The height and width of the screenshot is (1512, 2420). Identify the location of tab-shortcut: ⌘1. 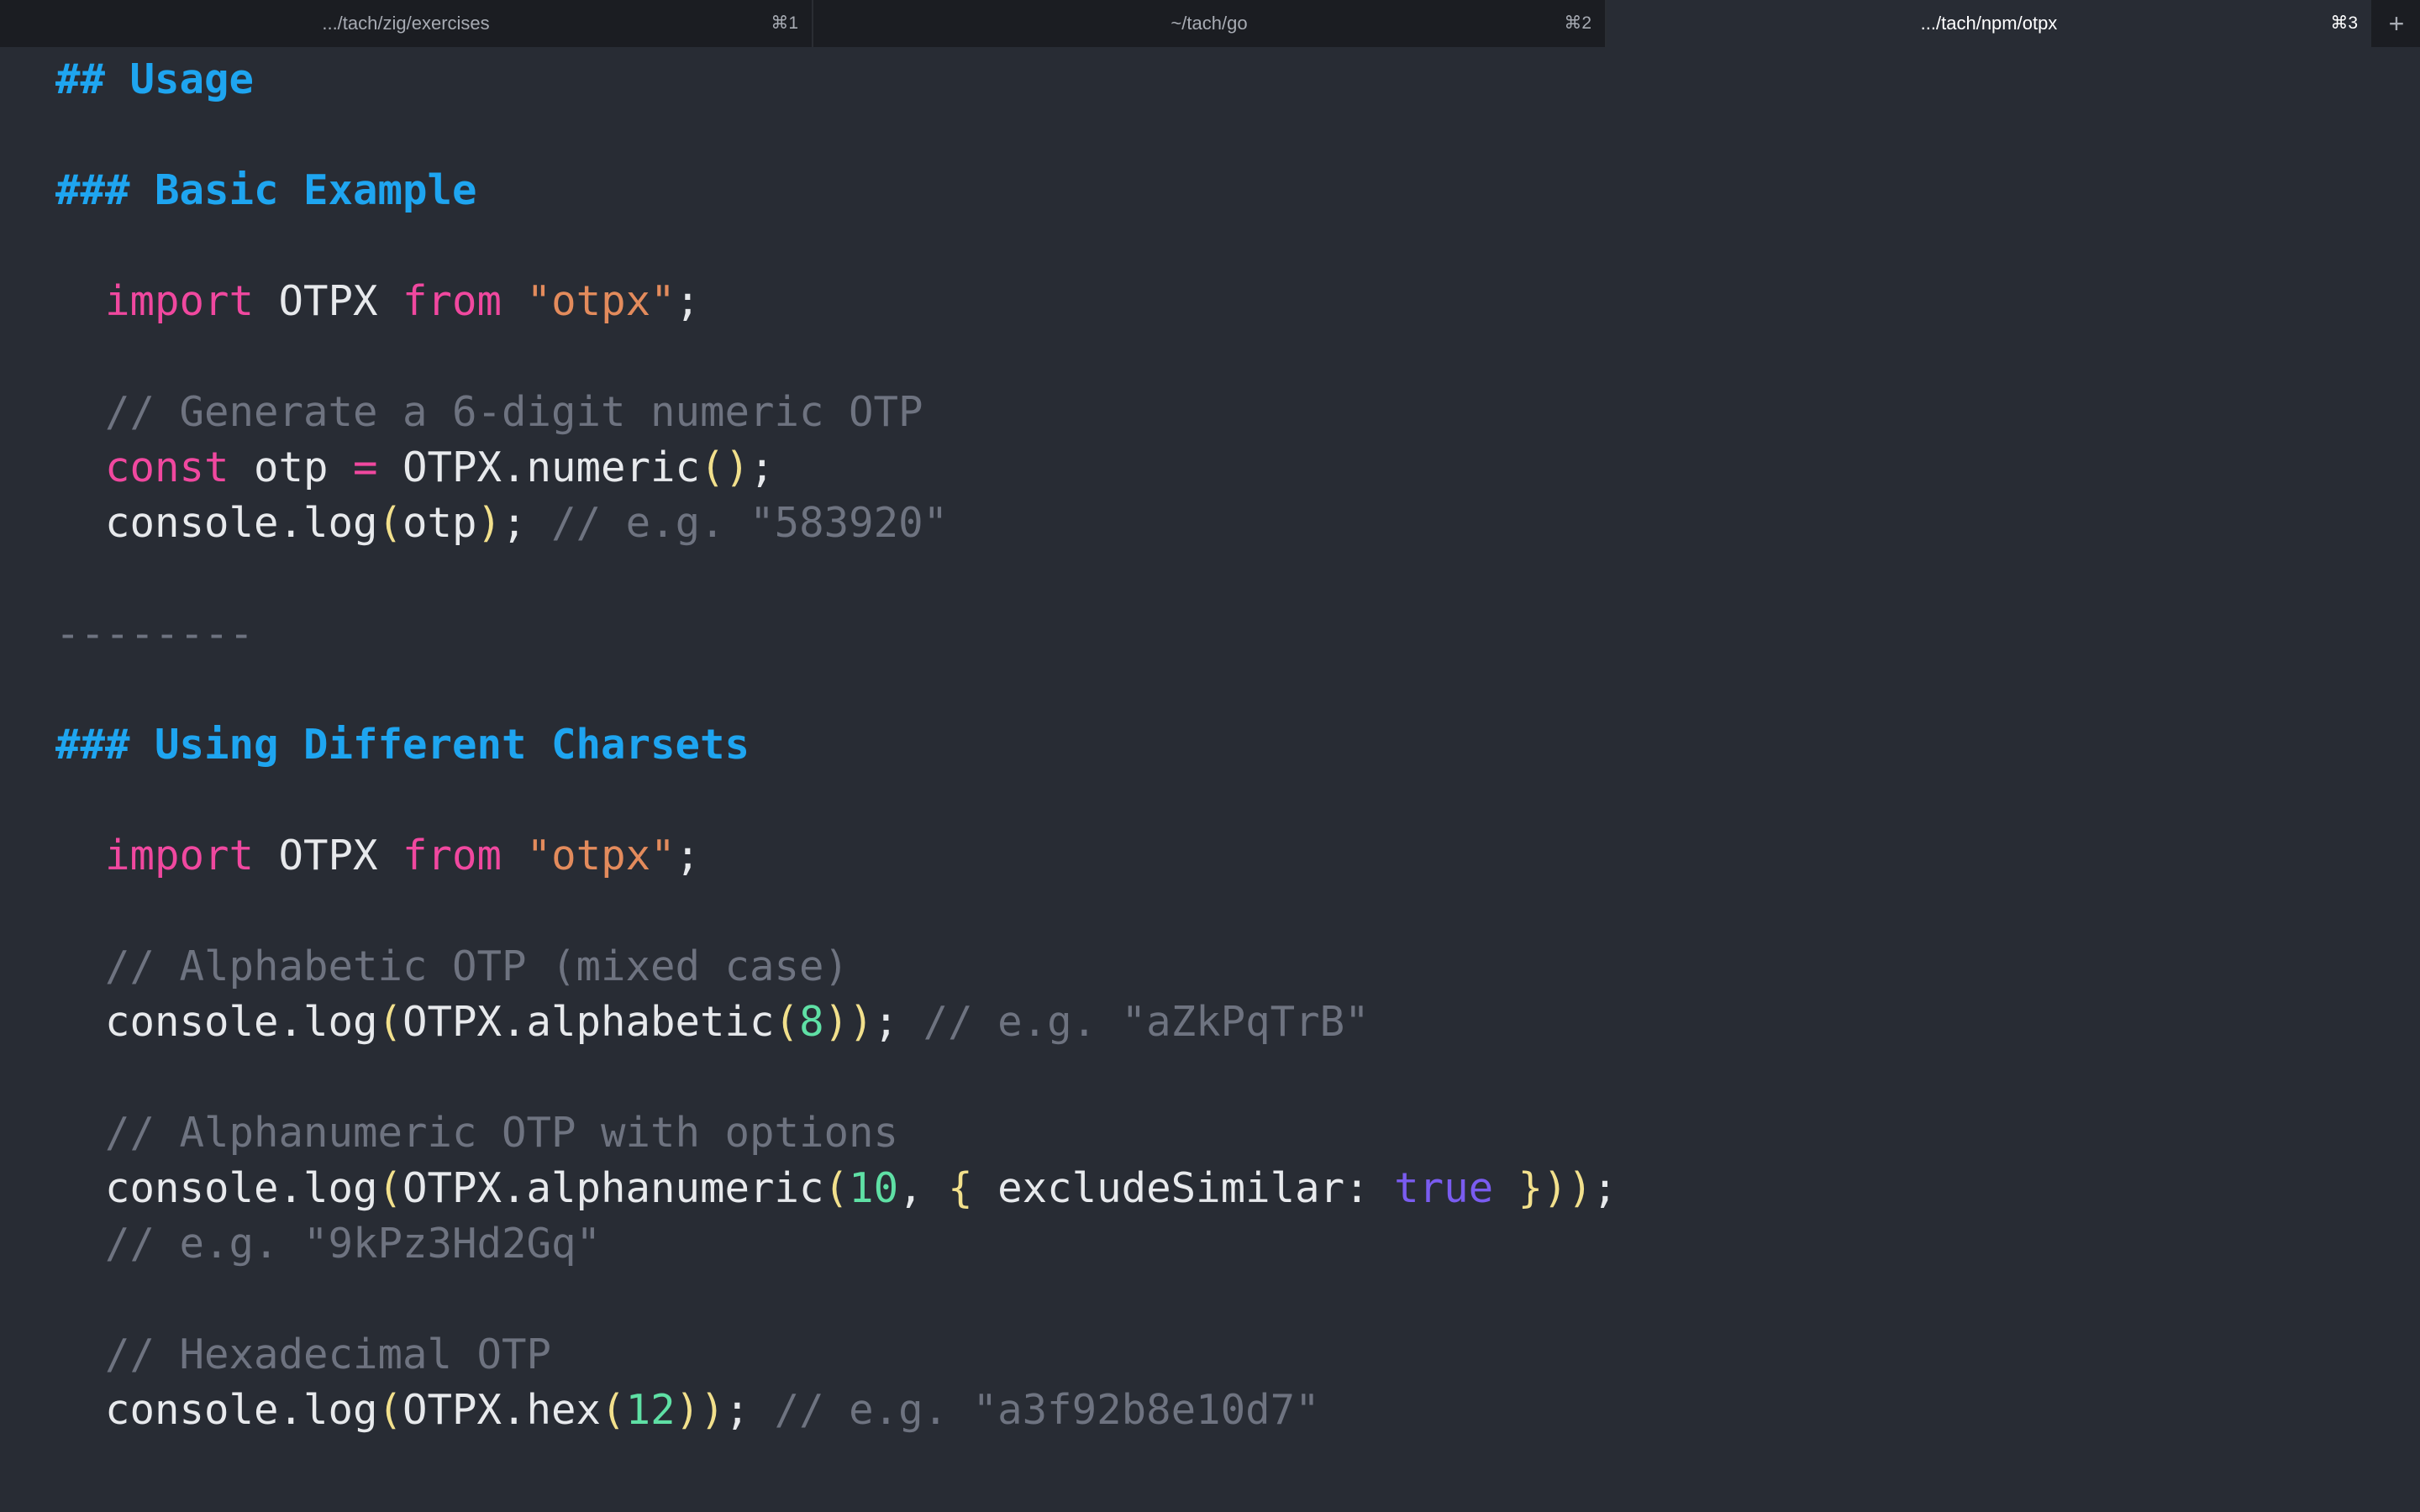
(784, 23).